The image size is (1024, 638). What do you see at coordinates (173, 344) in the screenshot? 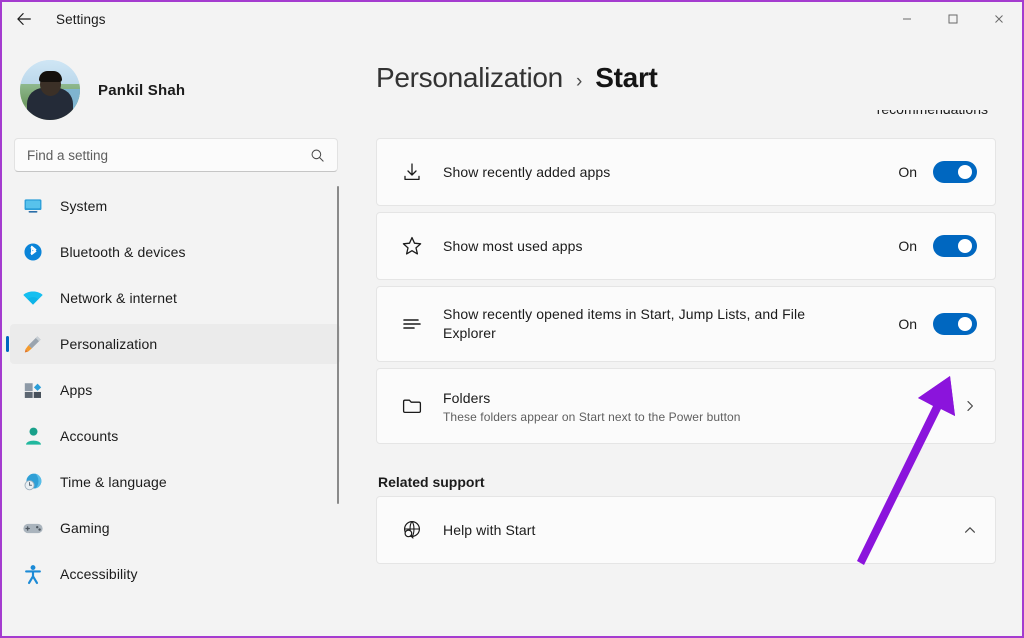
I see `sidebar-item-personalization: Personalization` at bounding box center [173, 344].